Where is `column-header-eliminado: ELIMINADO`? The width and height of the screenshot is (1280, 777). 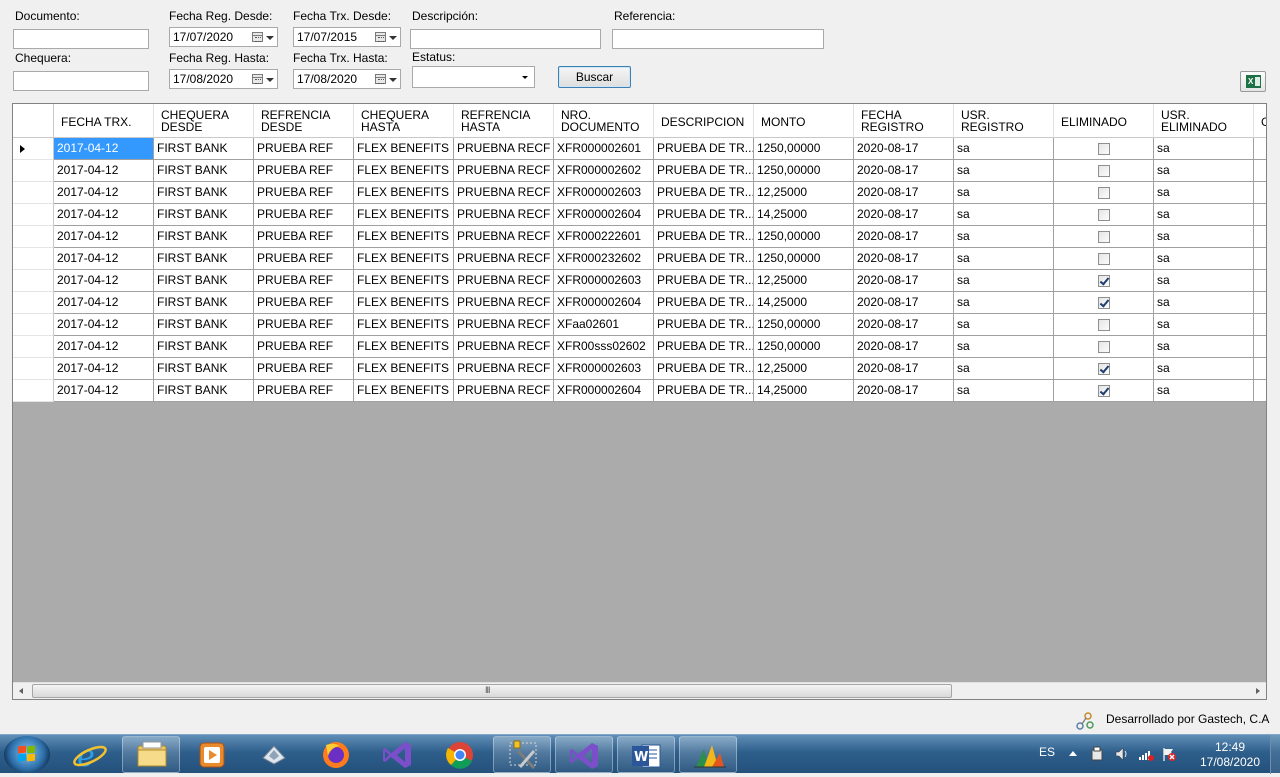 column-header-eliminado: ELIMINADO is located at coordinates (1104, 121).